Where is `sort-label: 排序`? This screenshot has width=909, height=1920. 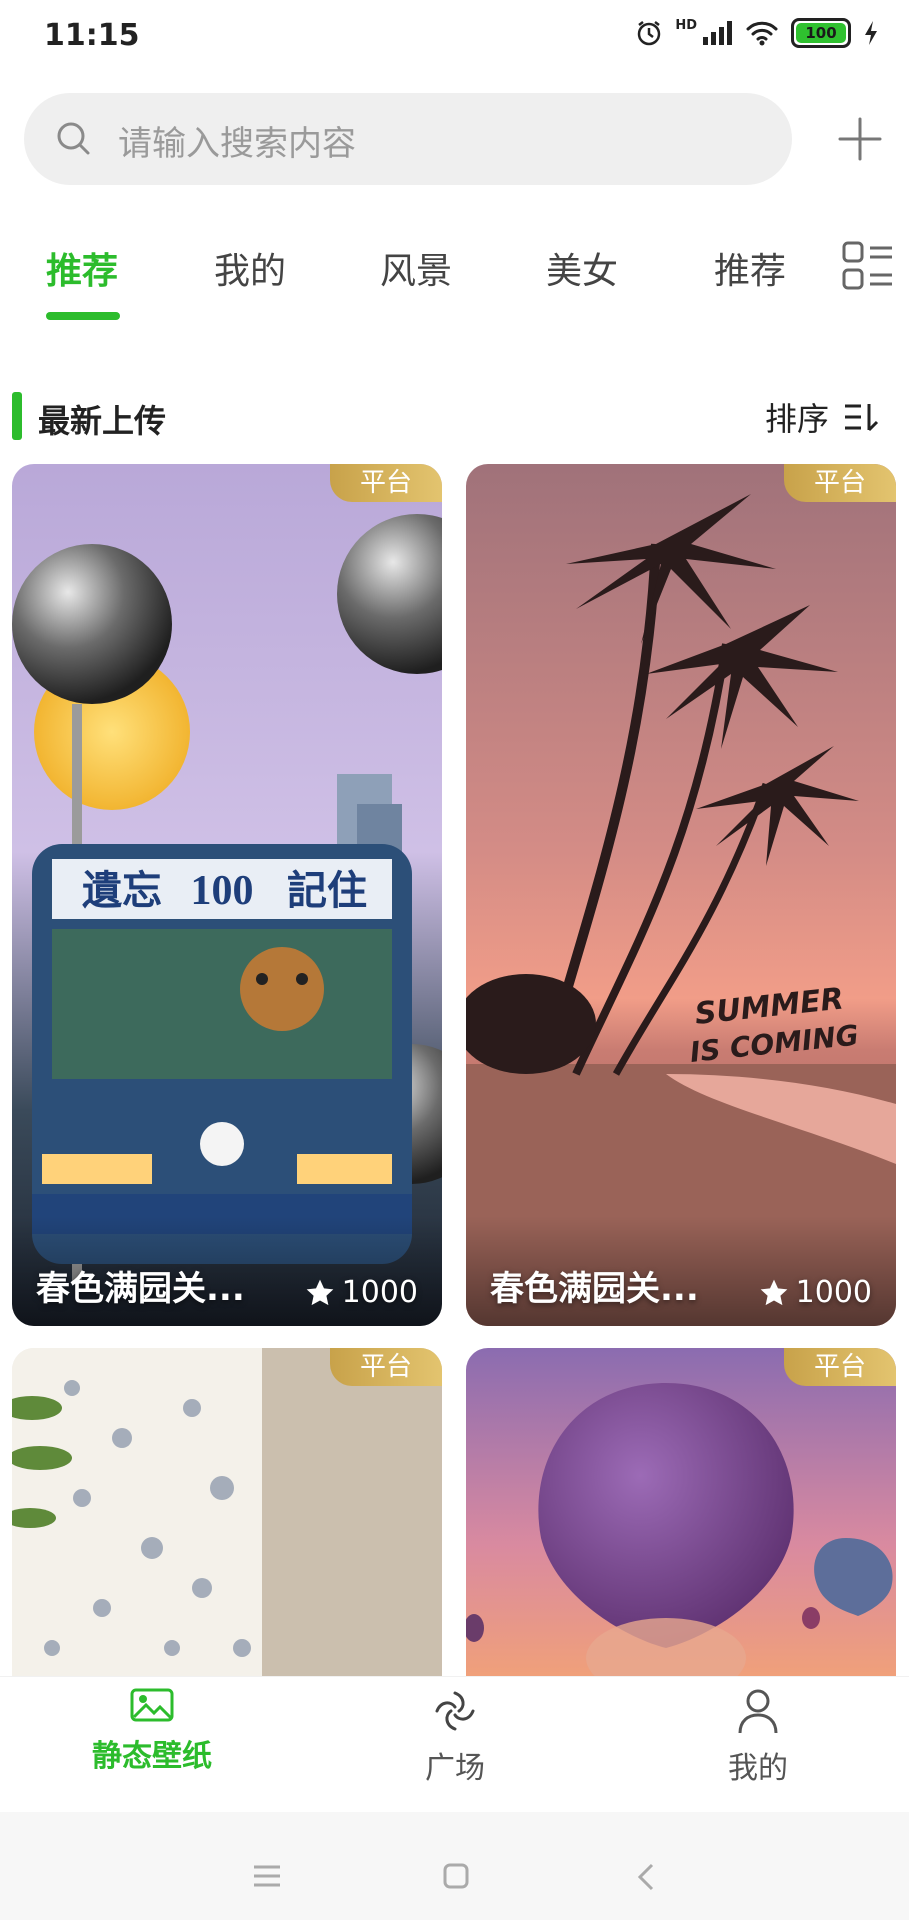 sort-label: 排序 is located at coordinates (796, 419).